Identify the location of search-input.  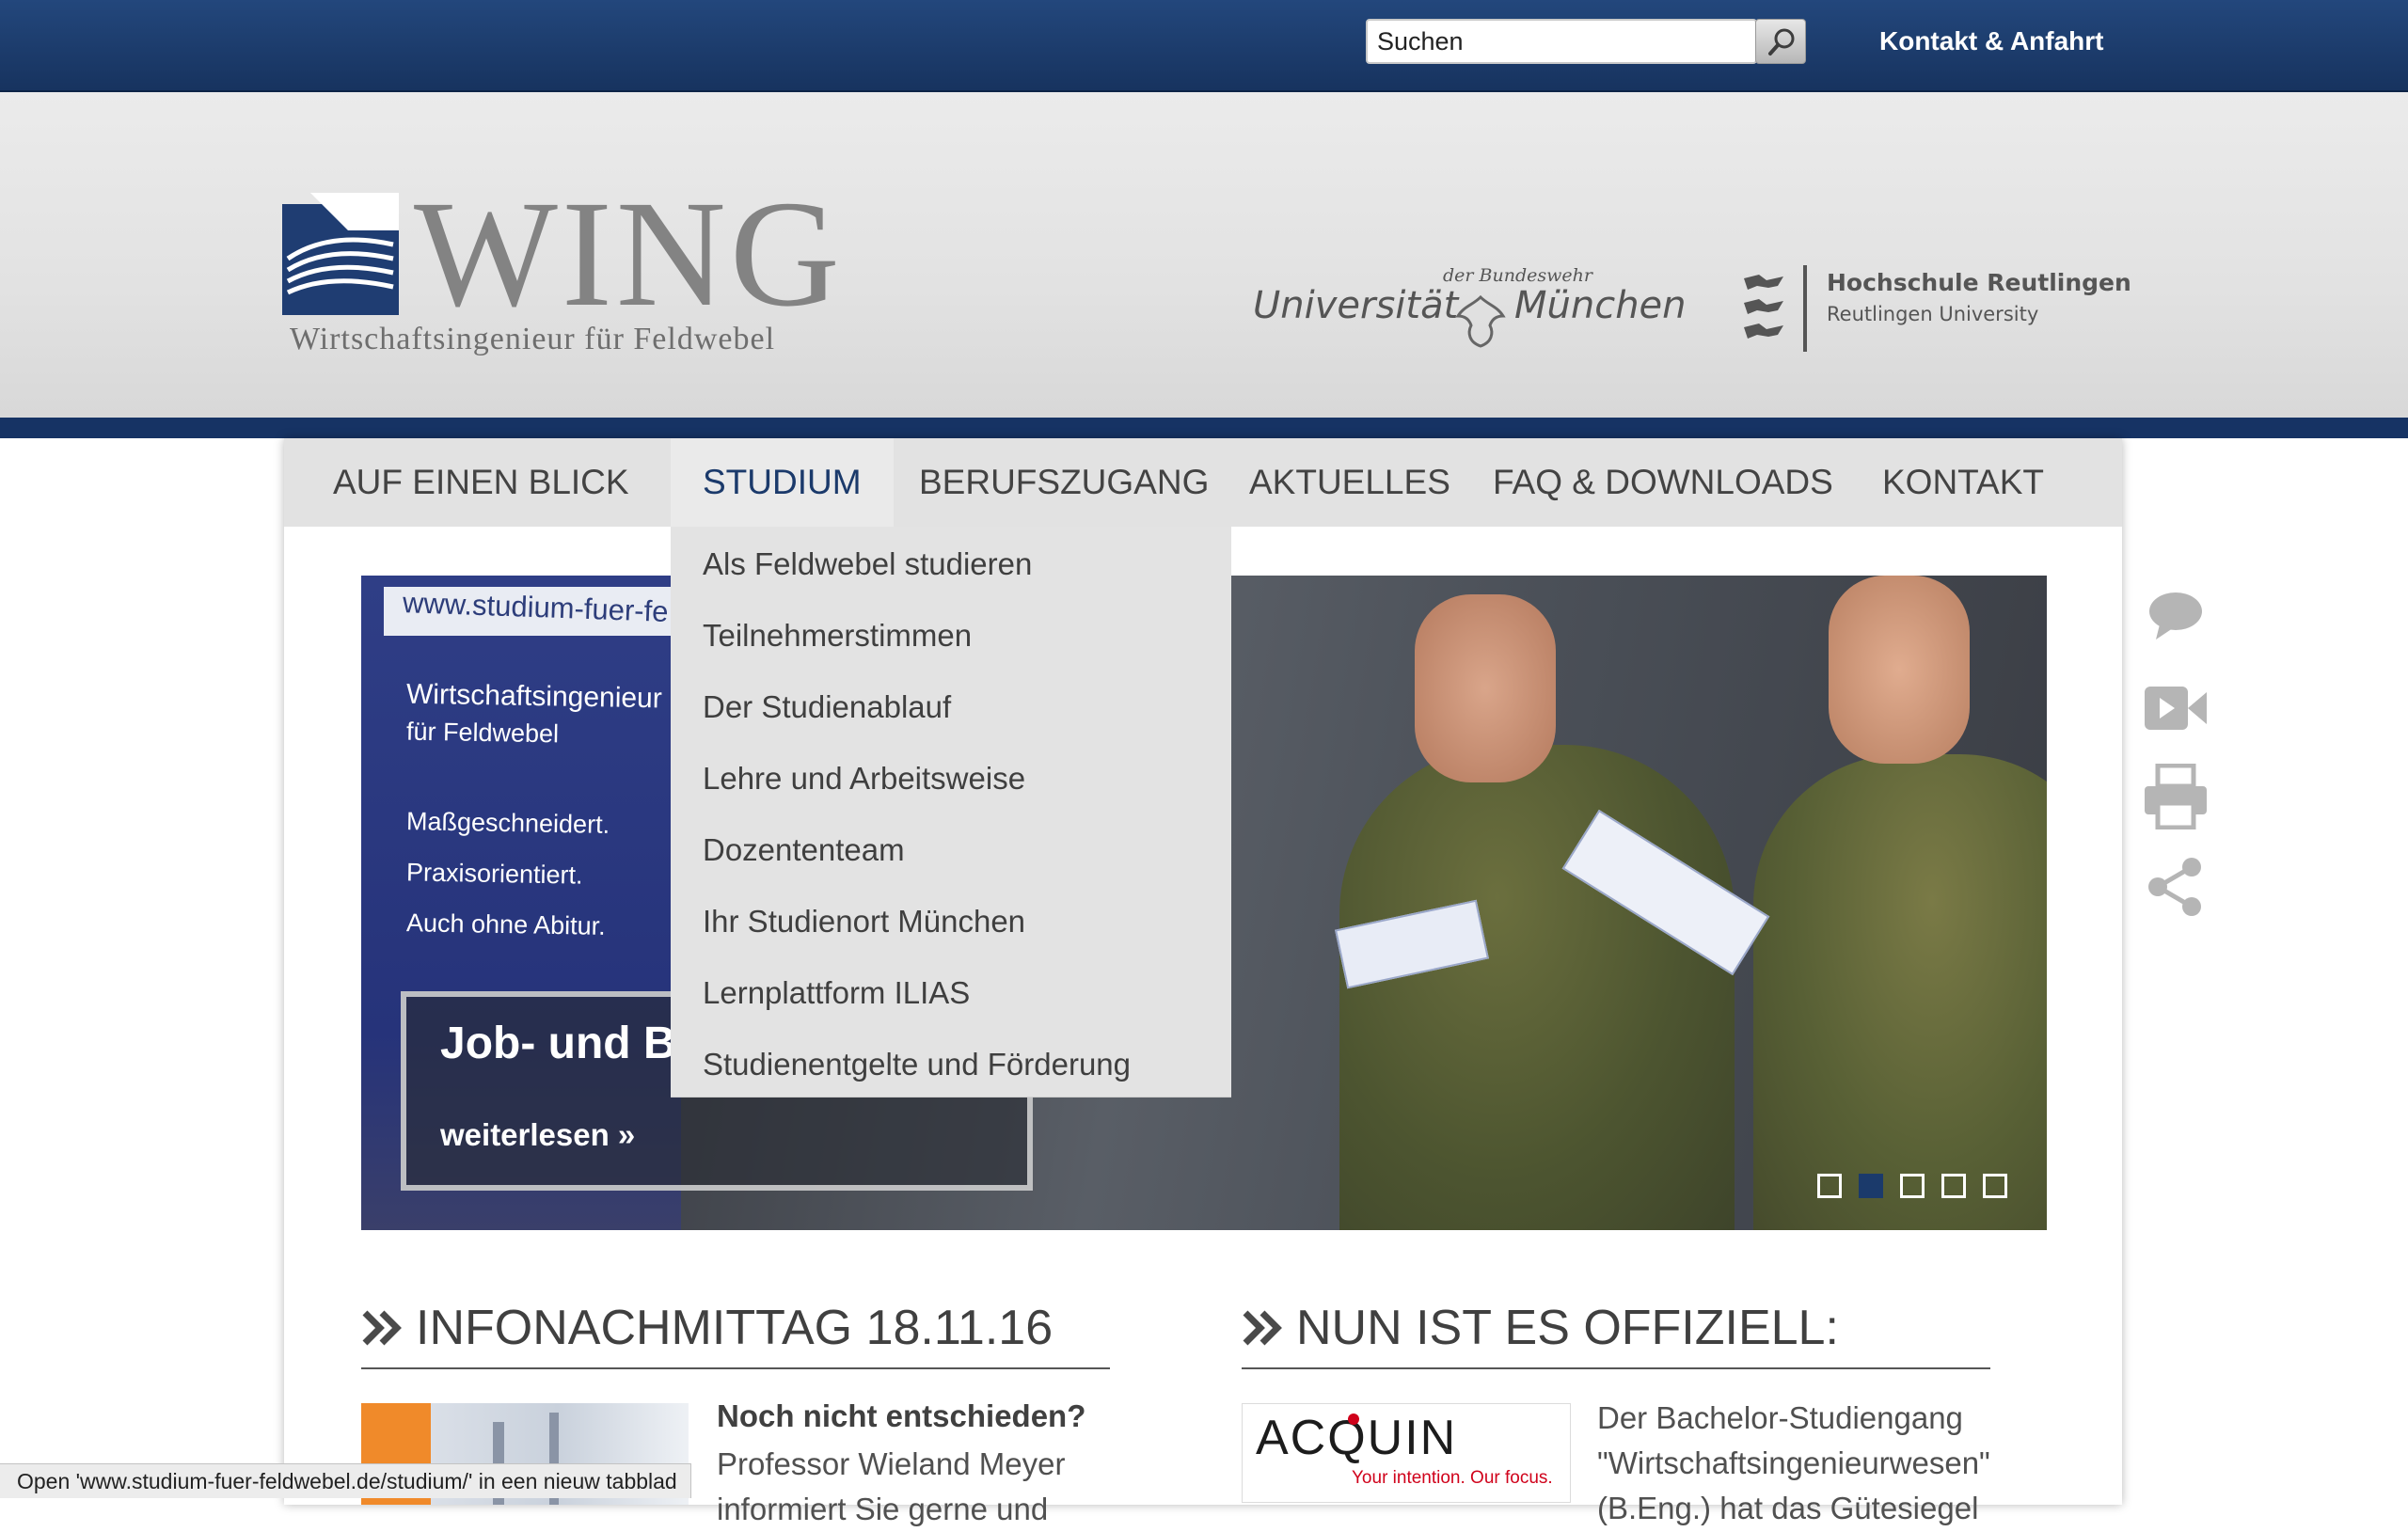
(1562, 41).